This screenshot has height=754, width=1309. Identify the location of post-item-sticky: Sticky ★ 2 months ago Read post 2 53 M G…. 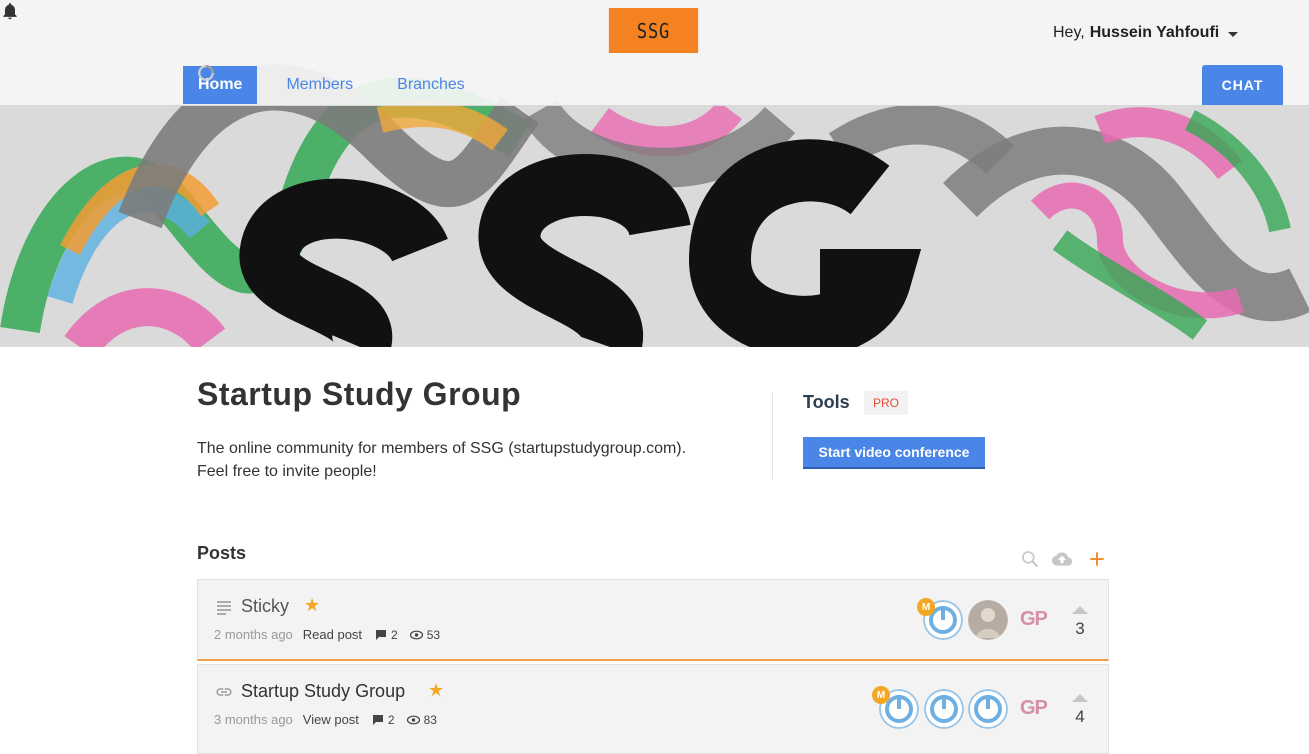
(653, 620).